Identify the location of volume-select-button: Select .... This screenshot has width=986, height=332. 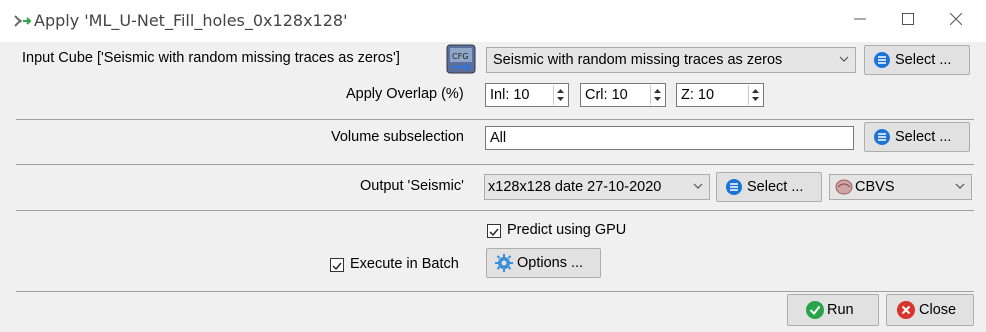
(917, 137).